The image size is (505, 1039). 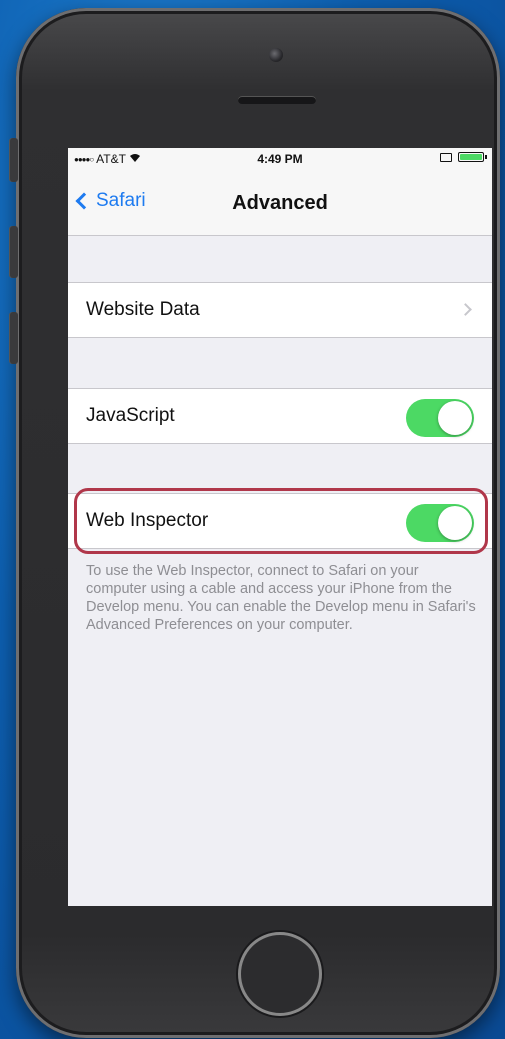 I want to click on website-data-row: Website Data, so click(x=280, y=310).